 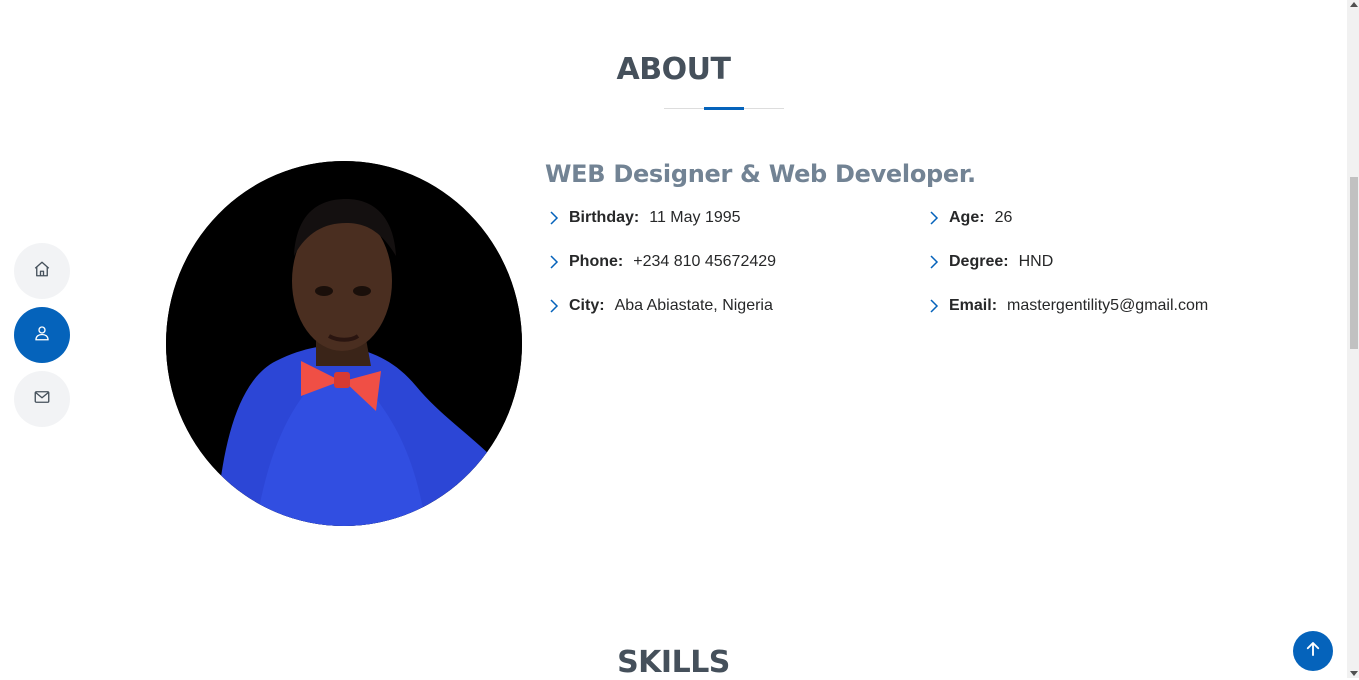 I want to click on phone-label: Phone:, so click(x=596, y=261).